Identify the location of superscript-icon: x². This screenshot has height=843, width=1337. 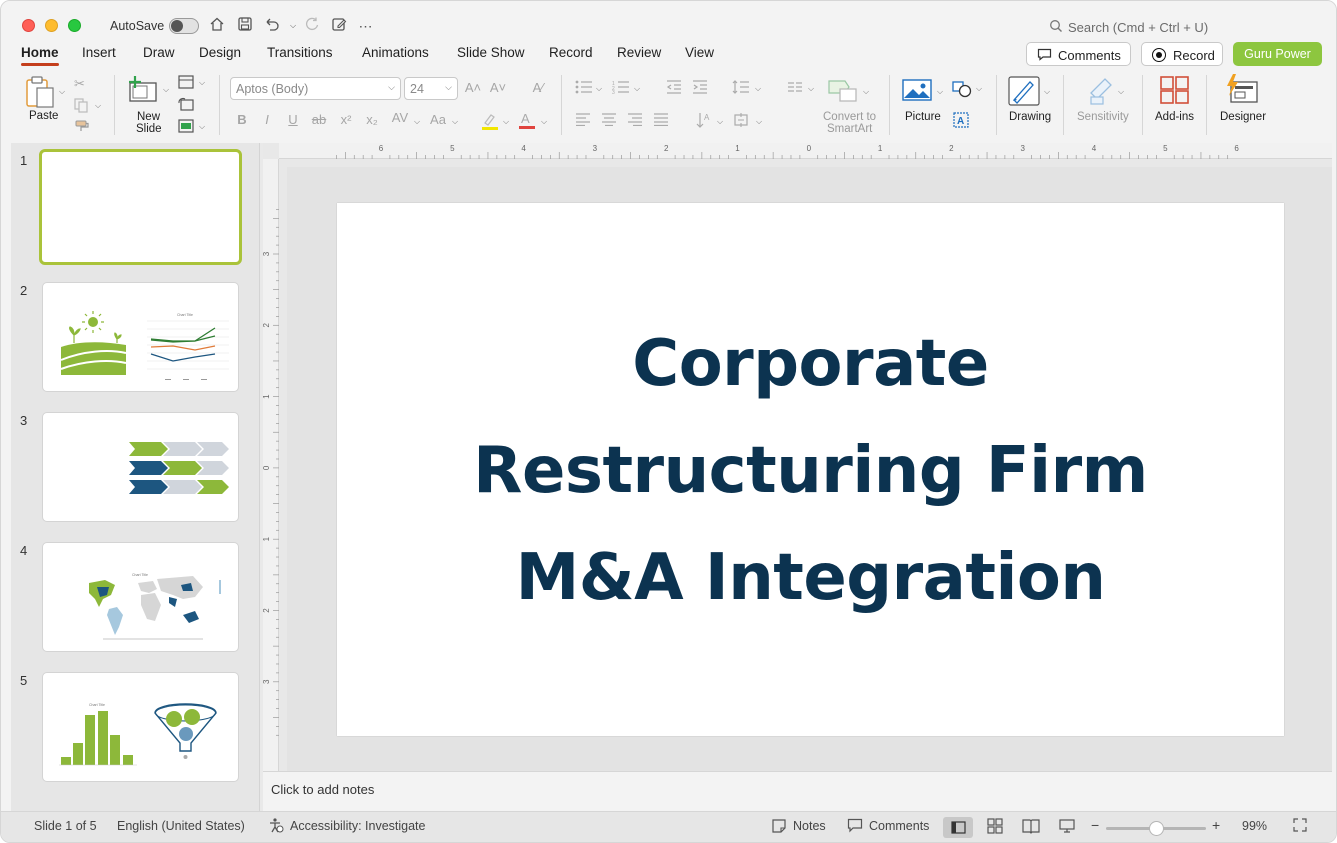
(346, 119).